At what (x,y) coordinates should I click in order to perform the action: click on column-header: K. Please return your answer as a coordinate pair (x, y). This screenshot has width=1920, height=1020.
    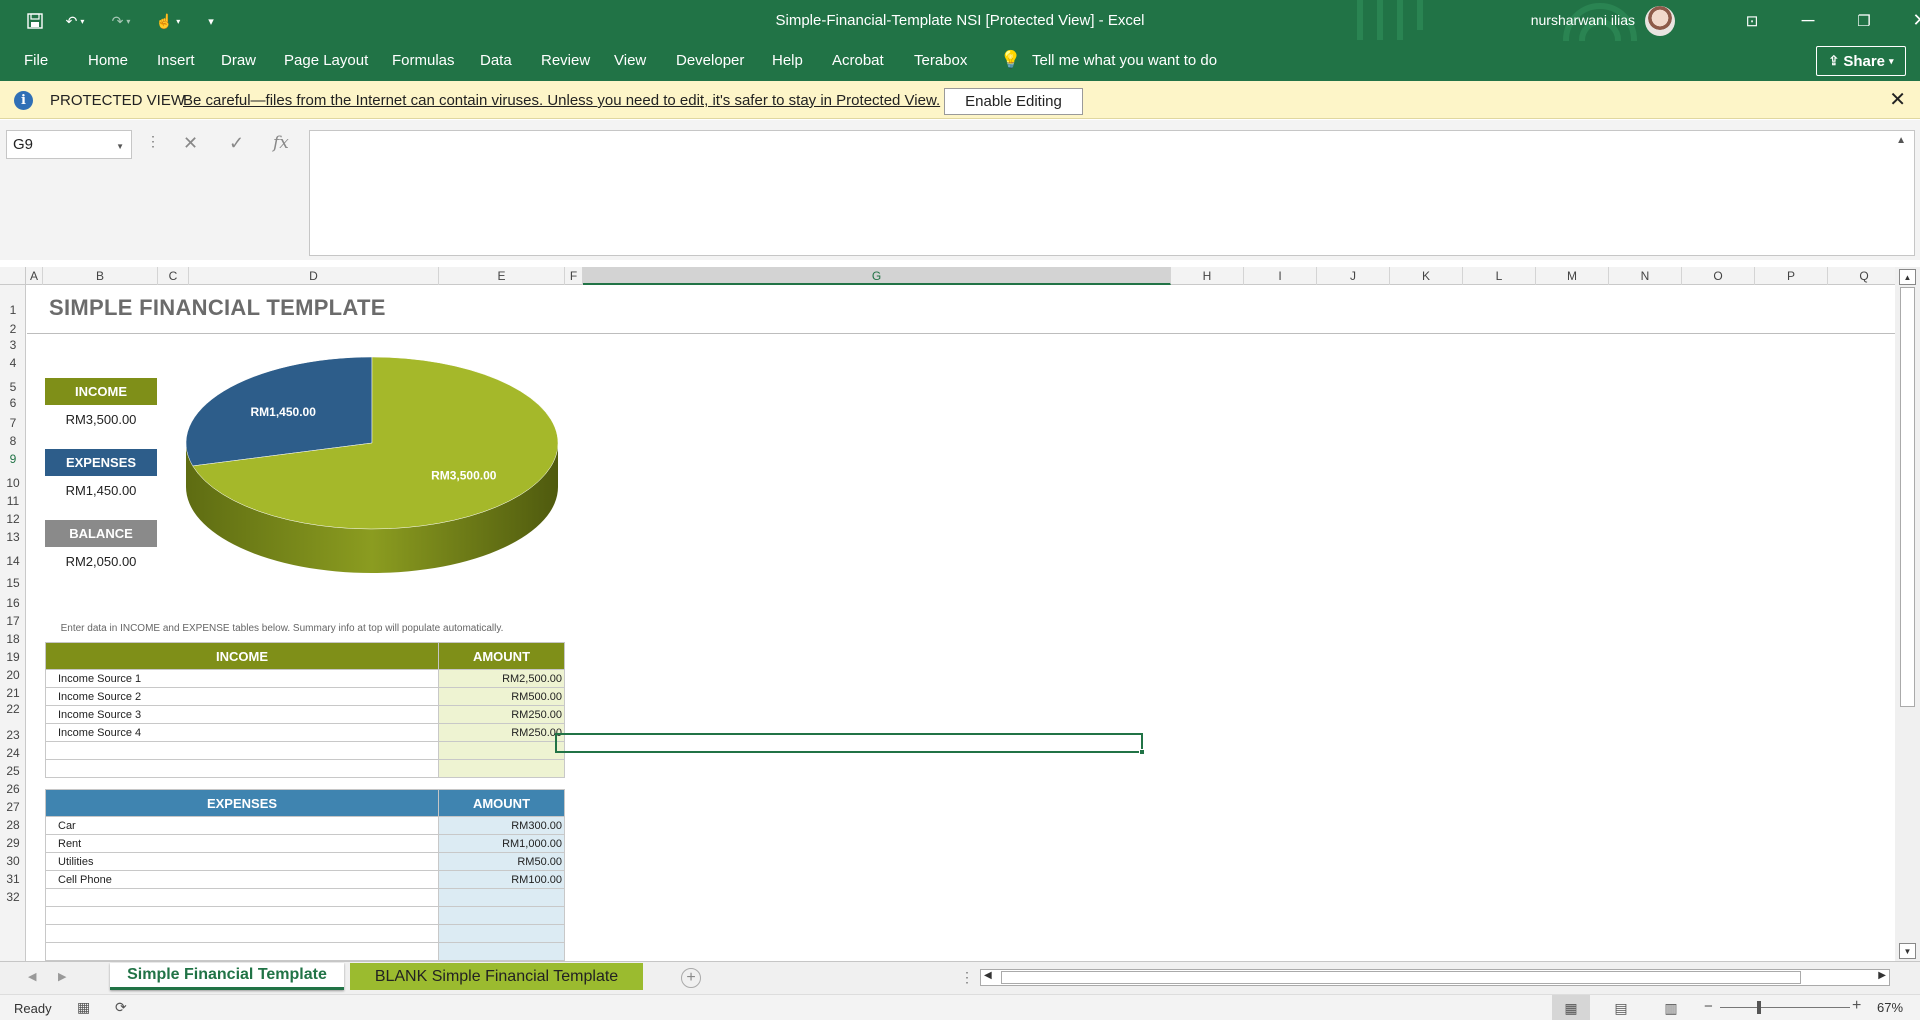
    Looking at the image, I should click on (1426, 276).